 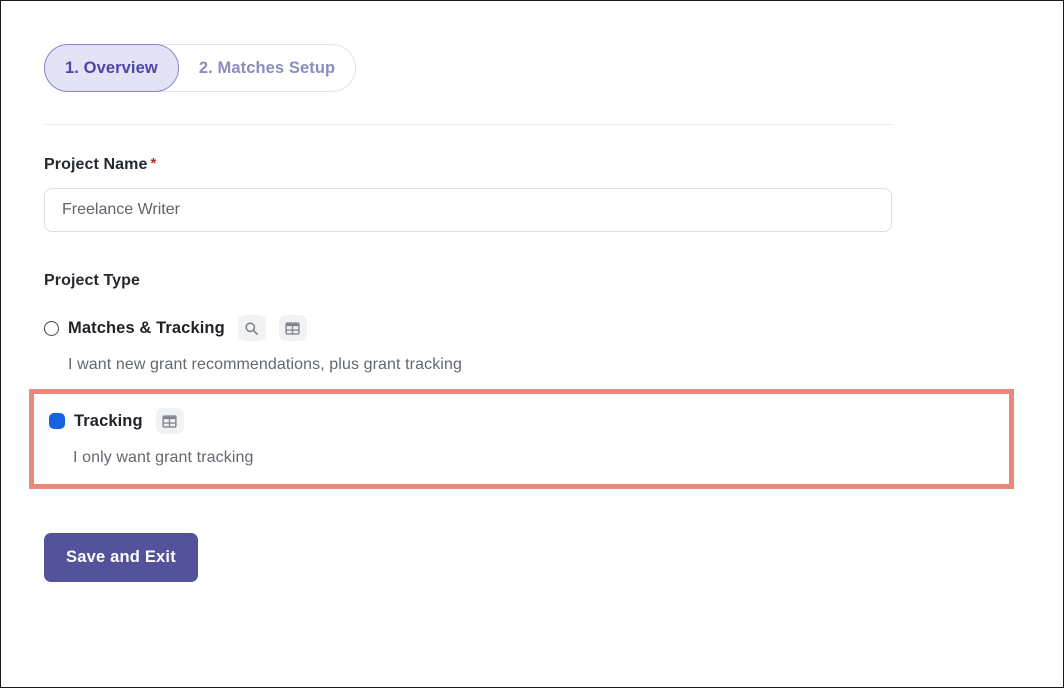 I want to click on project-name-label: Project Name *, so click(x=100, y=164).